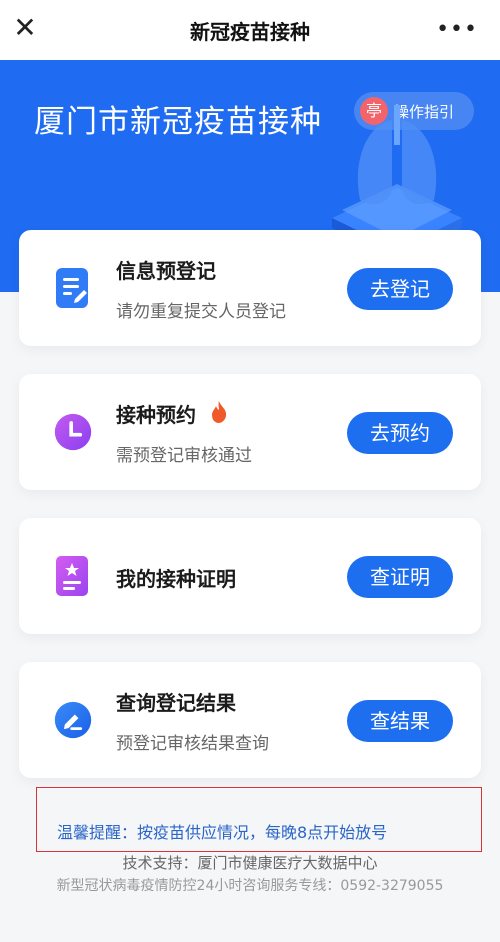 This screenshot has width=500, height=942. What do you see at coordinates (184, 456) in the screenshot?
I see `card-subtitle: 需预登记审核通过` at bounding box center [184, 456].